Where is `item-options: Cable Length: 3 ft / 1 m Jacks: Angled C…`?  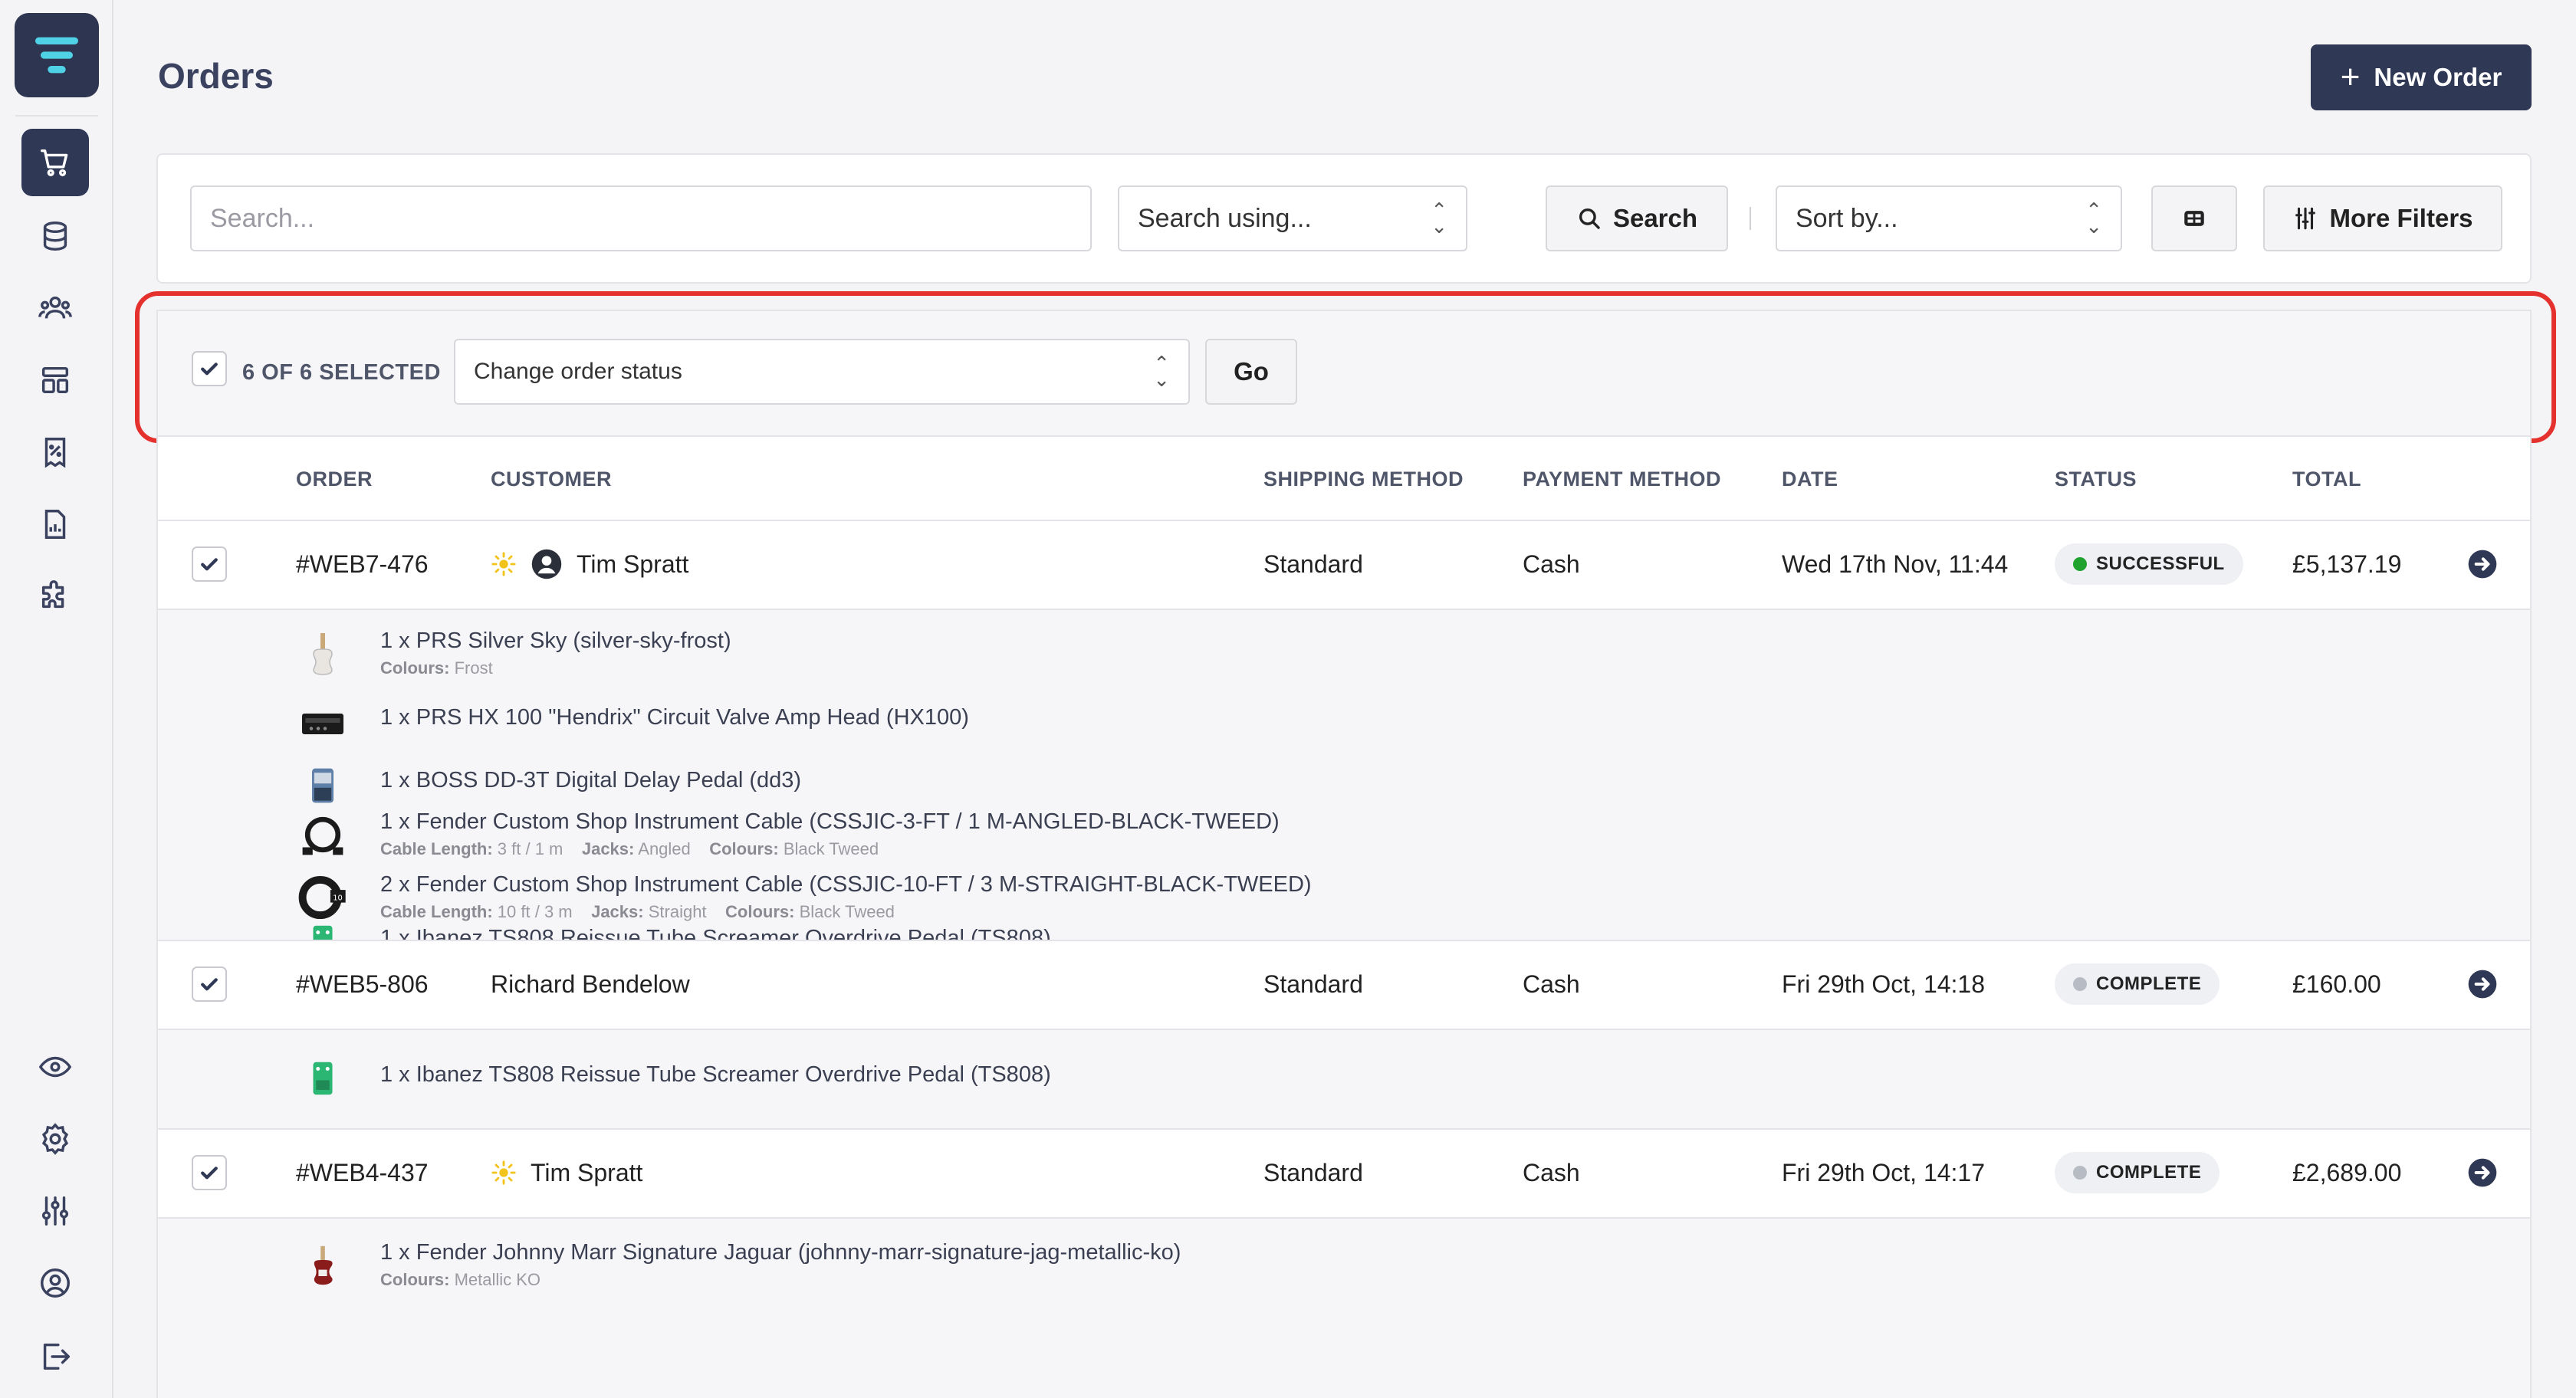 item-options: Cable Length: 3 ft / 1 m Jacks: Angled C… is located at coordinates (629, 848).